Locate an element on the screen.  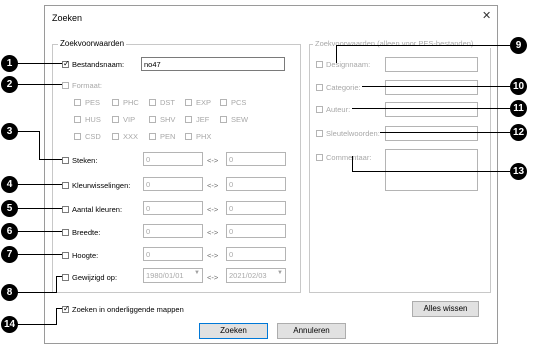
filename-label: Bestandsnaam: is located at coordinates (98, 64).